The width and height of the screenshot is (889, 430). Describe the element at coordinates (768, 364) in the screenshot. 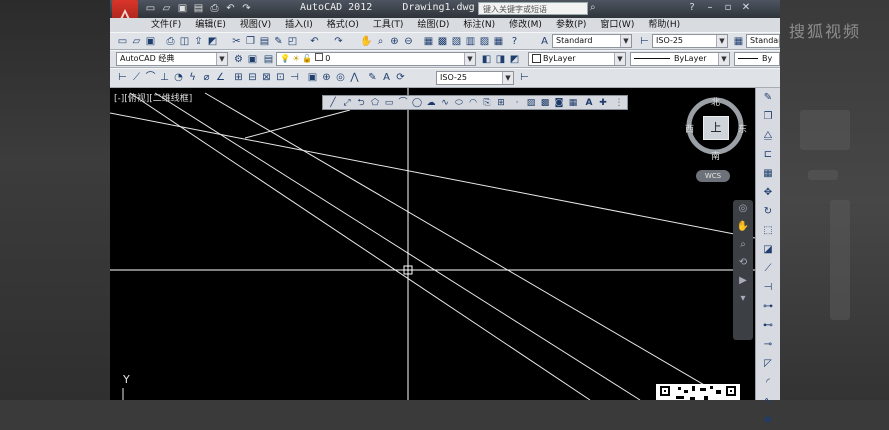

I see `chamfer-icon: ◸` at that location.